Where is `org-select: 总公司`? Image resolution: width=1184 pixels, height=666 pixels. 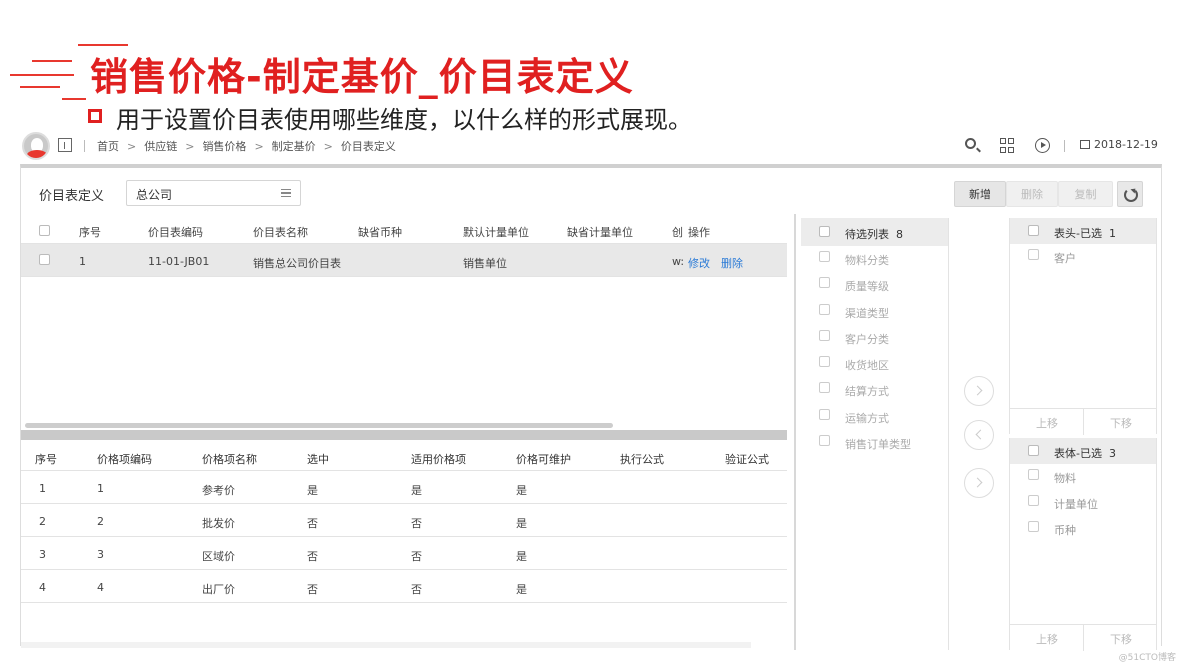
org-select: 总公司 is located at coordinates (213, 193).